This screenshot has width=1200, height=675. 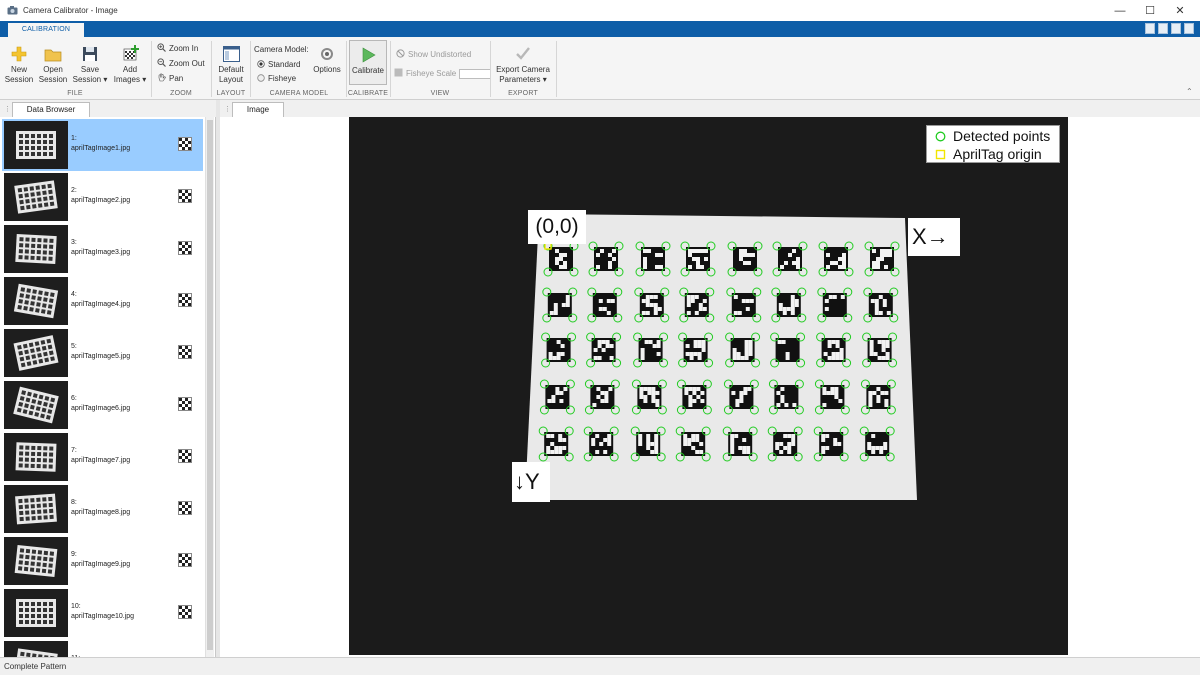 I want to click on image-list-item: 9: aprilTagImage9.jpg, so click(x=102, y=561).